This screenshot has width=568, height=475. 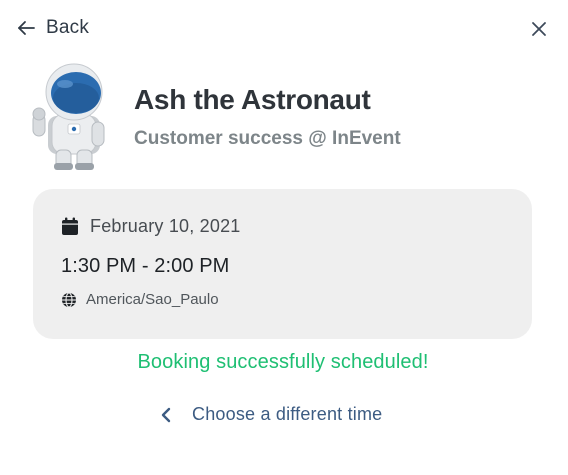 What do you see at coordinates (283, 362) in the screenshot?
I see `booking-status-message: Booking successfully scheduled!` at bounding box center [283, 362].